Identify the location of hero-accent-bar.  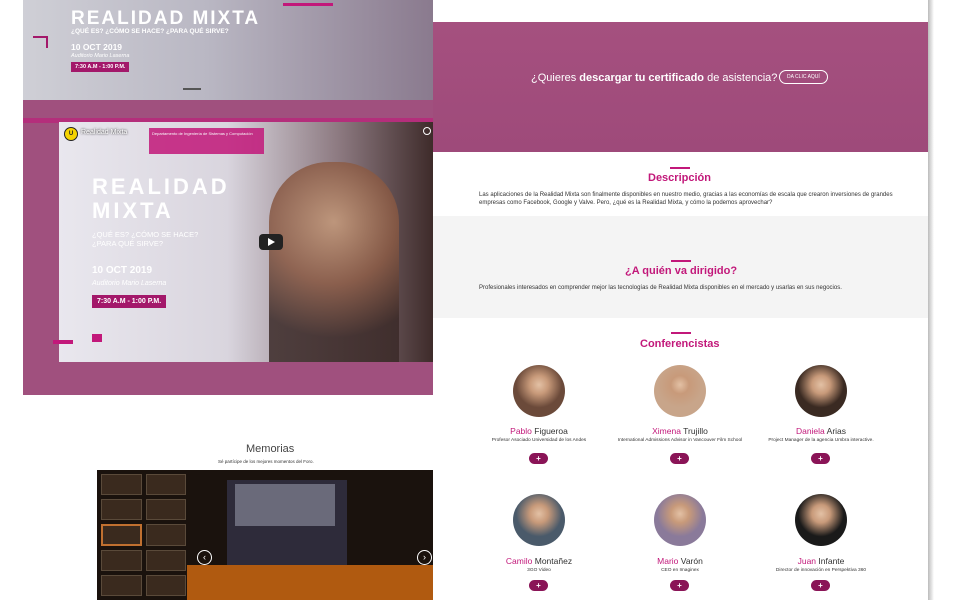
(308, 4).